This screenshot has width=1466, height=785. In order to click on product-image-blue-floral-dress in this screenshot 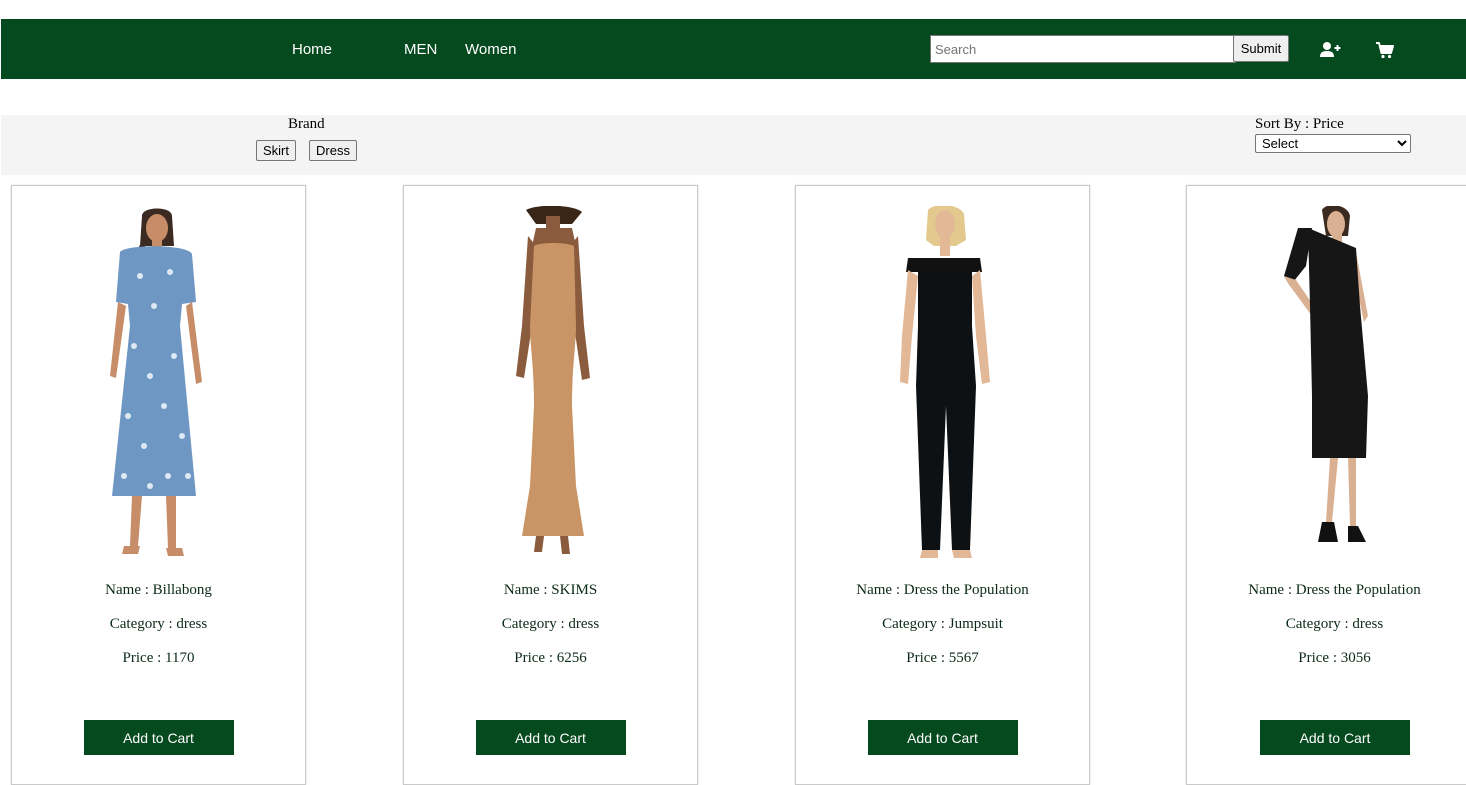, I will do `click(155, 382)`.